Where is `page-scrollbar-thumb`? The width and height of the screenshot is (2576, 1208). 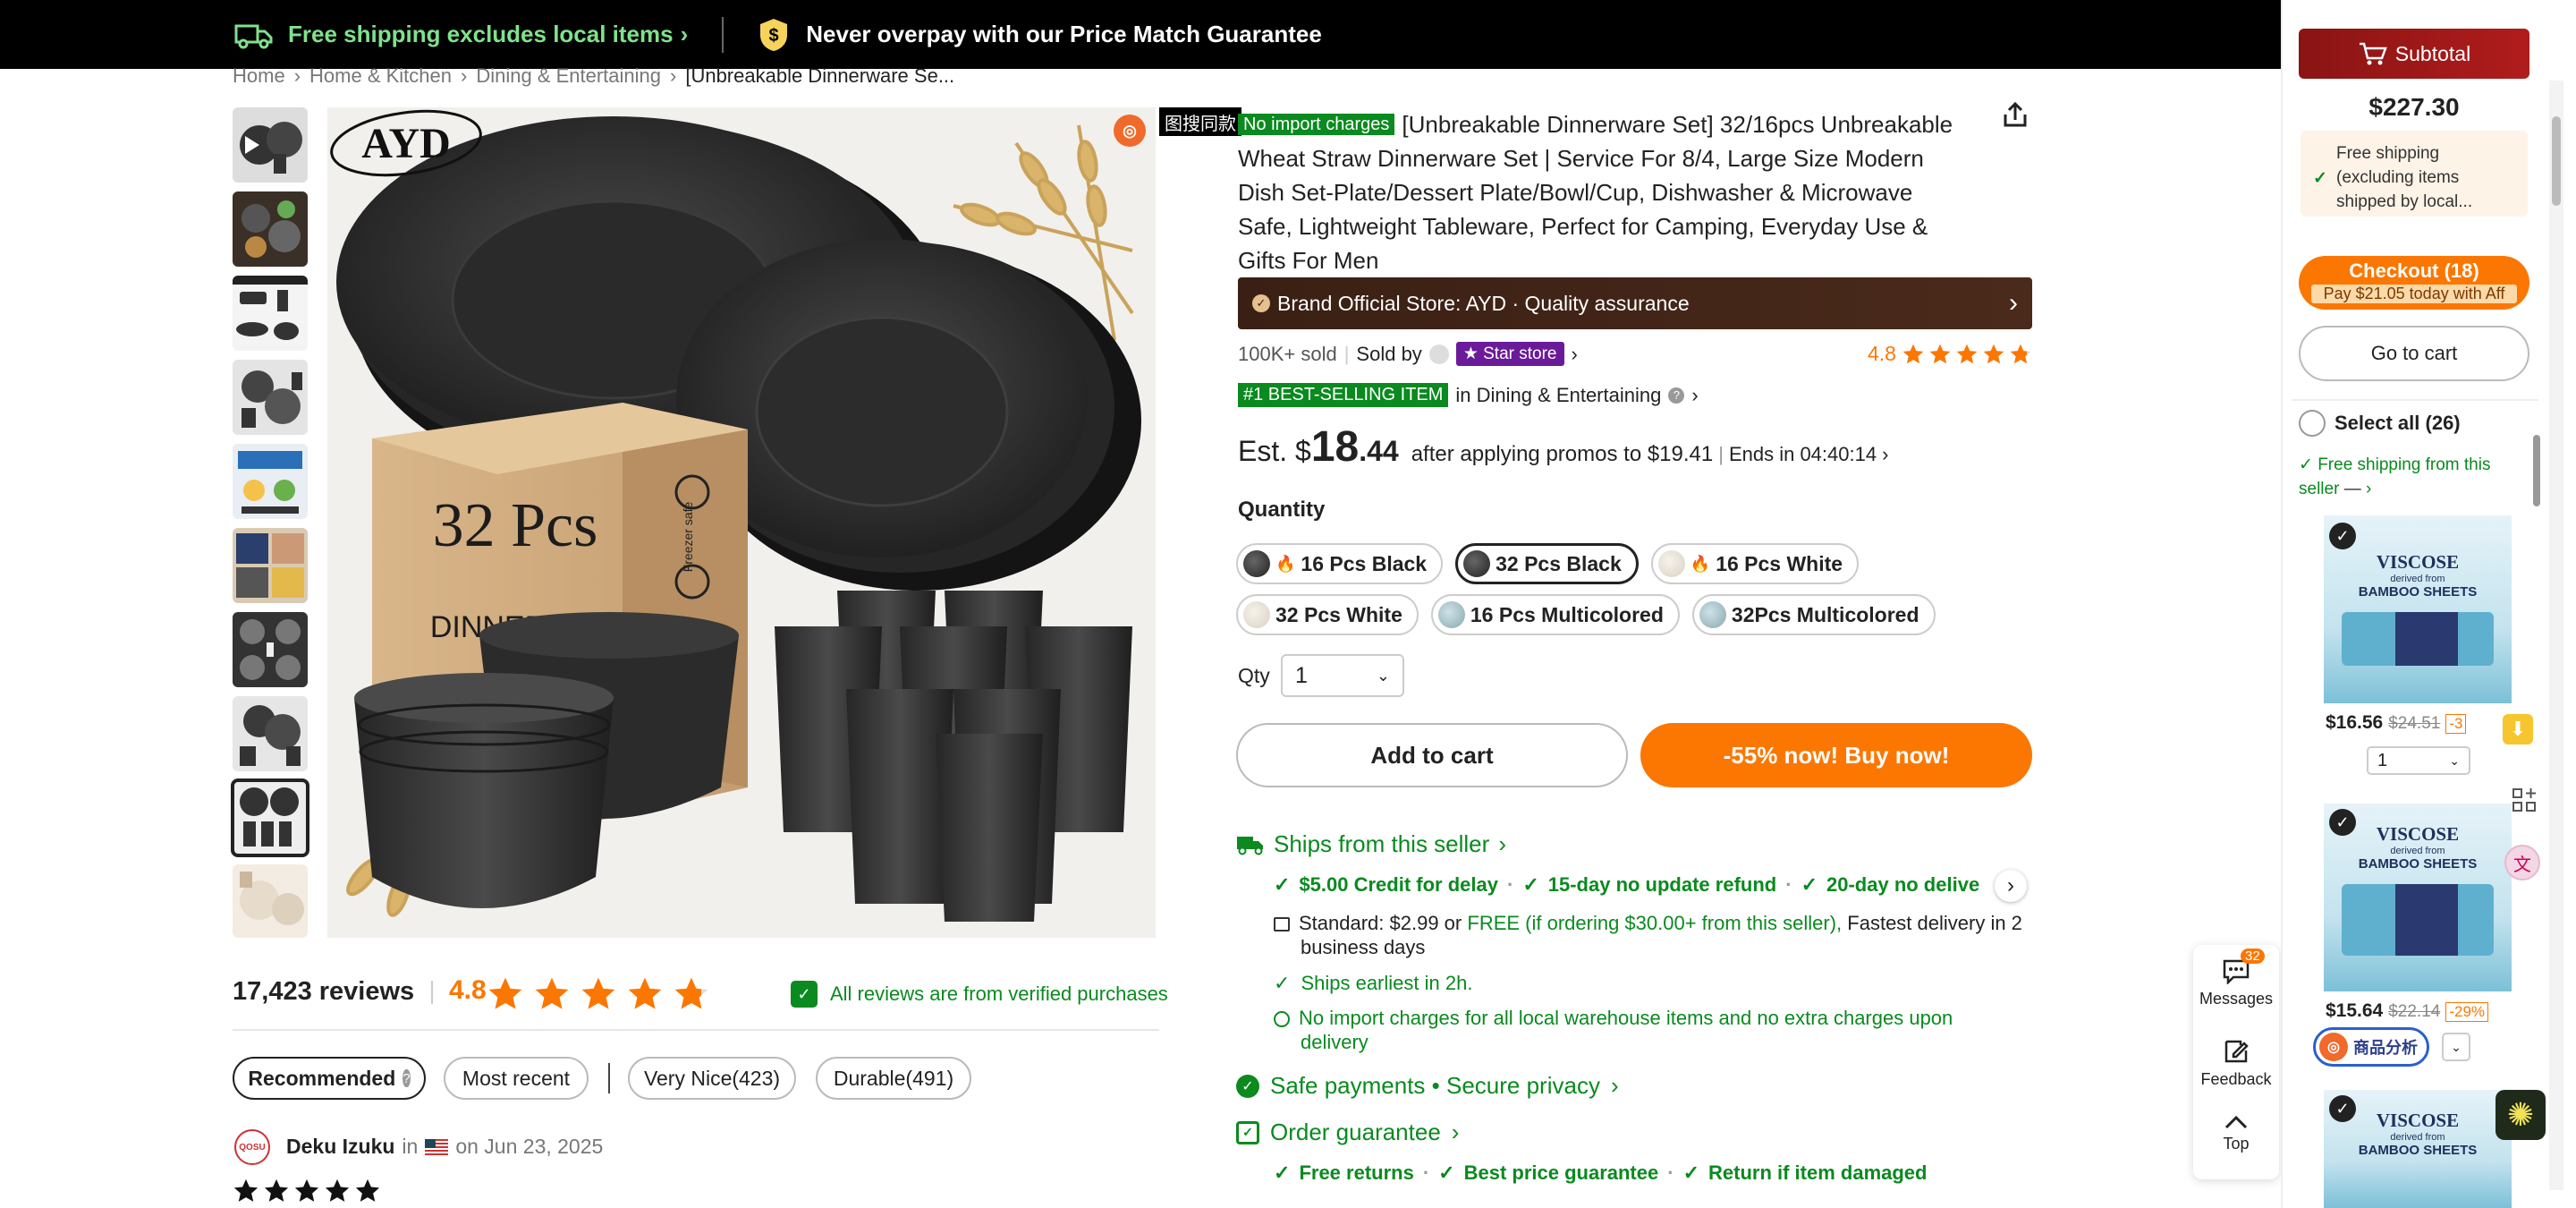 page-scrollbar-thumb is located at coordinates (2556, 161).